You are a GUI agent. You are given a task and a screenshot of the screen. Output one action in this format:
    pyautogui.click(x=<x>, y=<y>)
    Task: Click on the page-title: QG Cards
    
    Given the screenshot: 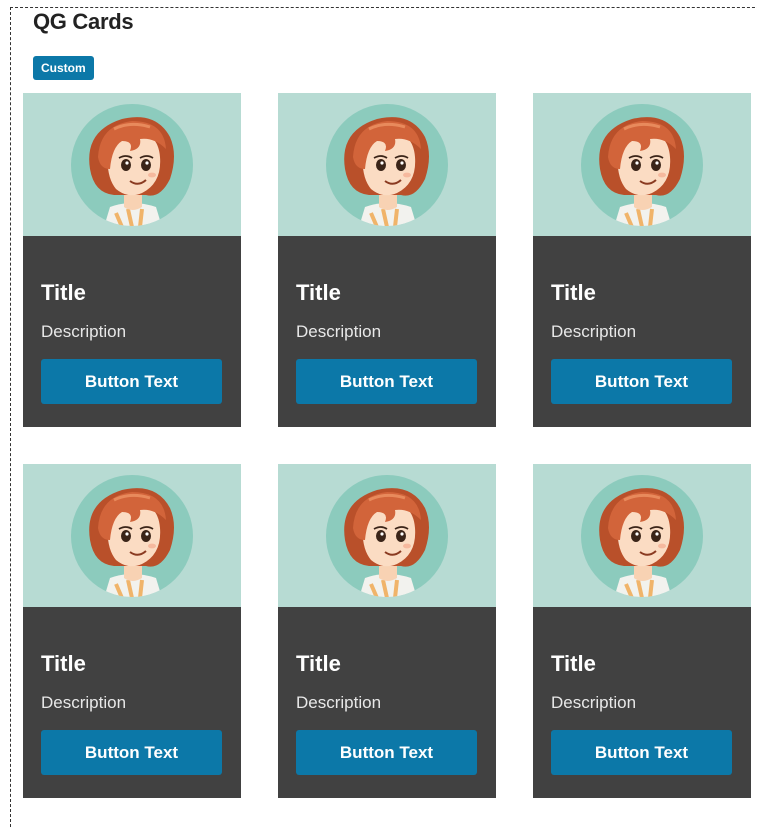 What is the action you would take?
    pyautogui.click(x=83, y=21)
    